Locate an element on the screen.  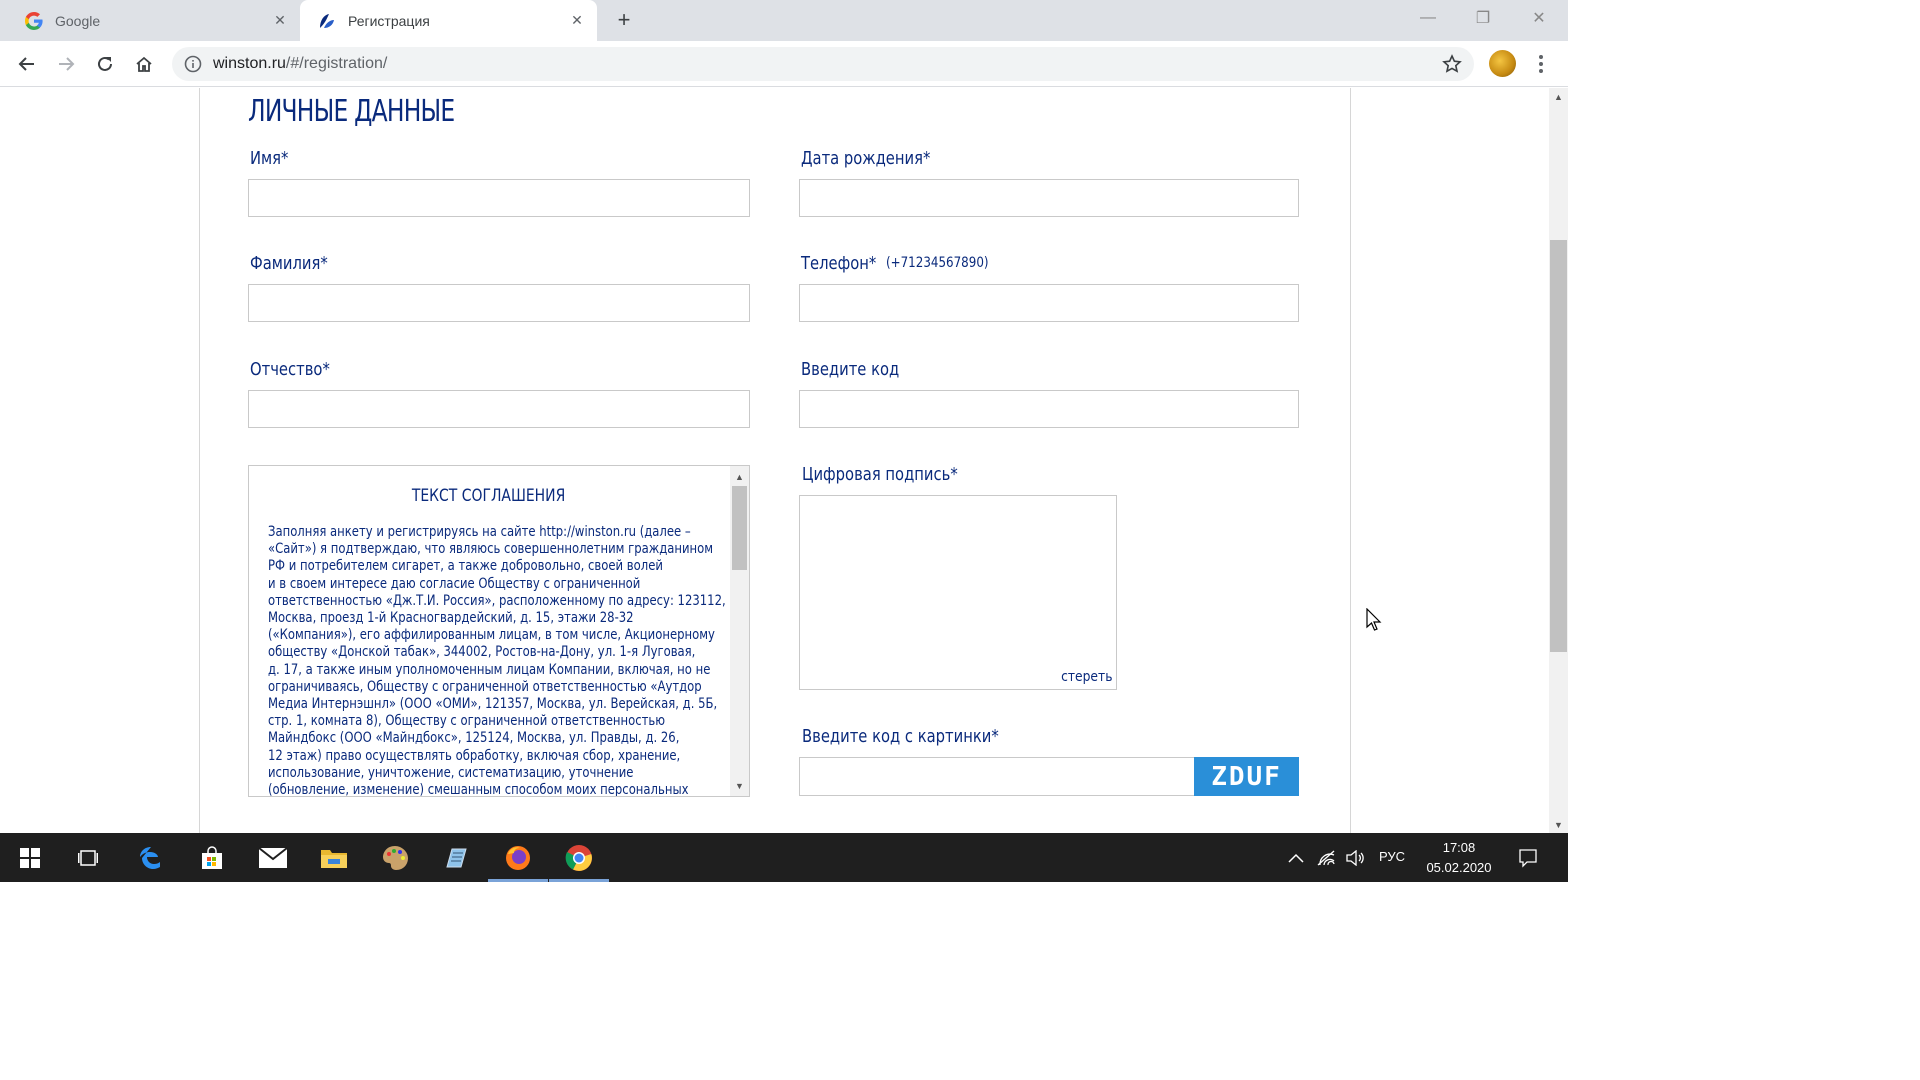
firefox-icon is located at coordinates (518, 857).